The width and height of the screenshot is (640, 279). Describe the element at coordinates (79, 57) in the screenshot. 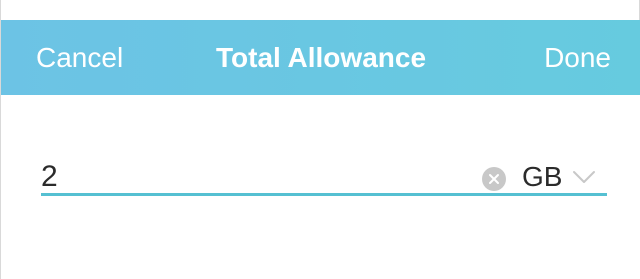

I see `cancel-button: Cancel` at that location.